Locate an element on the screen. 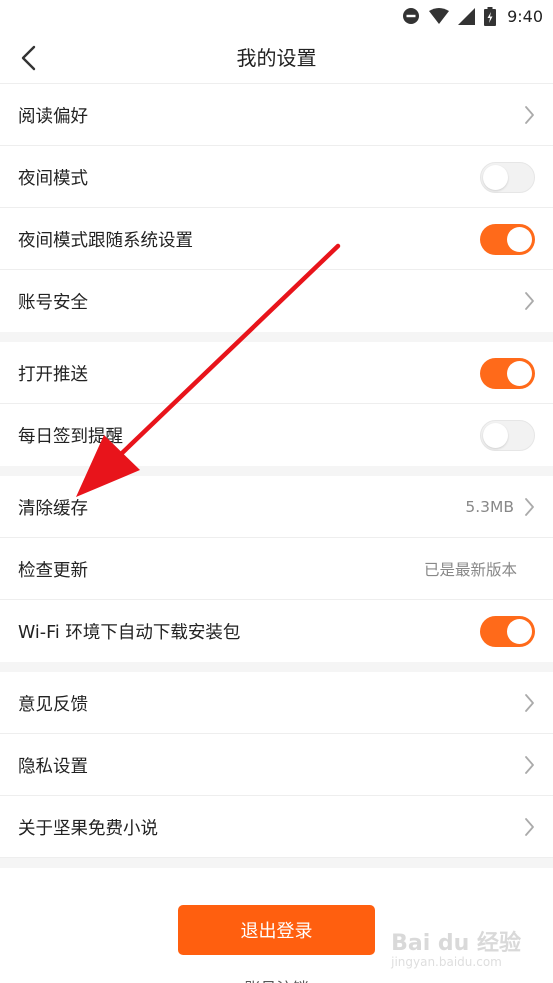 The height and width of the screenshot is (983, 553). back-button is located at coordinates (28, 58).